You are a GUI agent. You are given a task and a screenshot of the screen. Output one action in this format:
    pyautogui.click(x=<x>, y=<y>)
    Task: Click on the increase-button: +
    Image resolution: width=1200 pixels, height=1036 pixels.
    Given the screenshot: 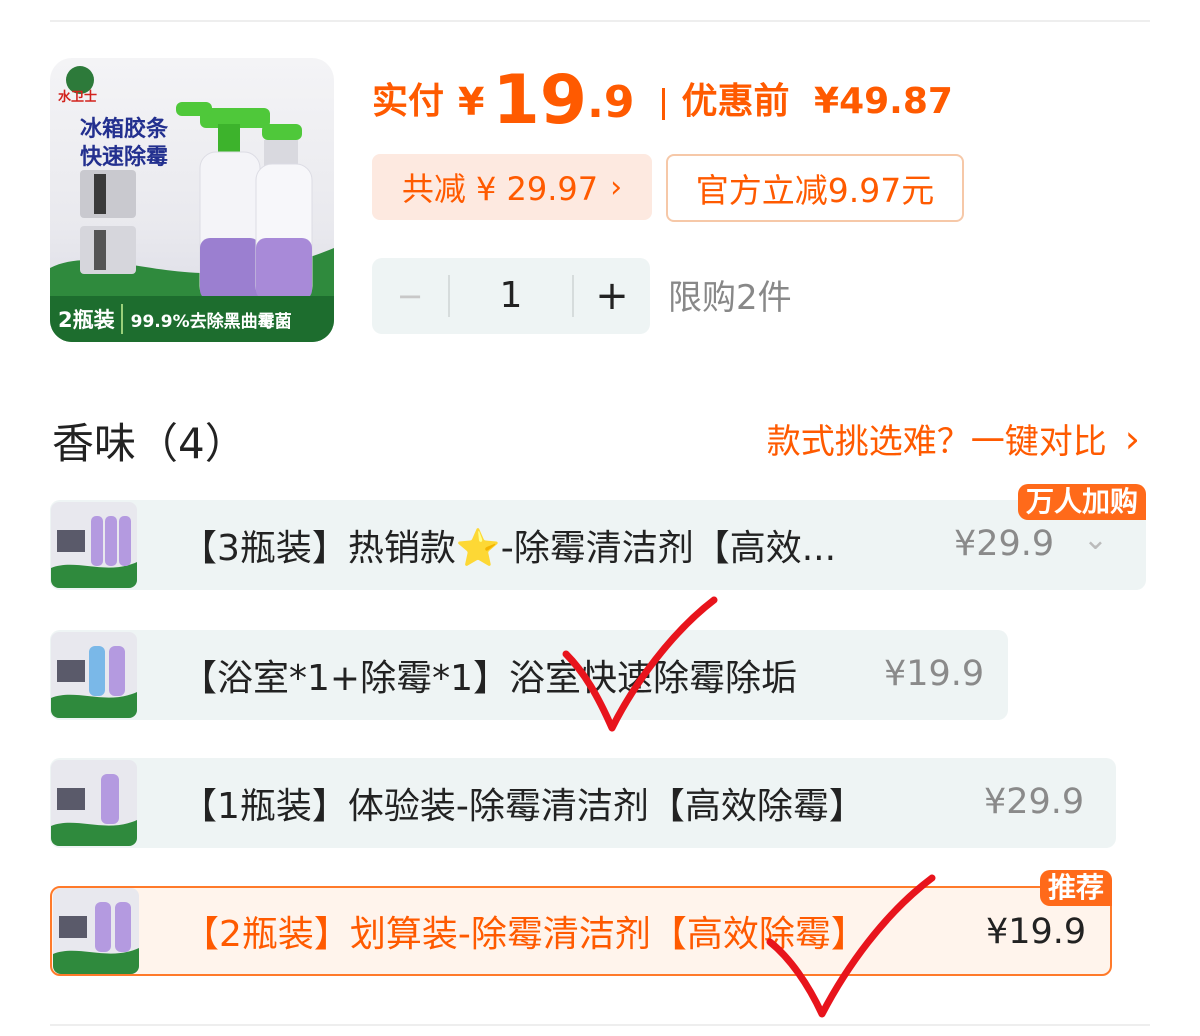 What is the action you would take?
    pyautogui.click(x=612, y=296)
    